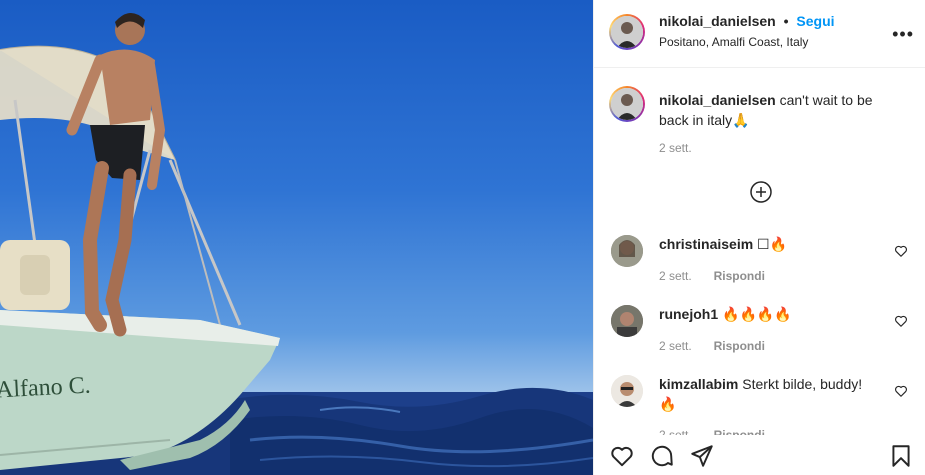 This screenshot has width=925, height=475. I want to click on comment-author: christinaiseim, so click(706, 244).